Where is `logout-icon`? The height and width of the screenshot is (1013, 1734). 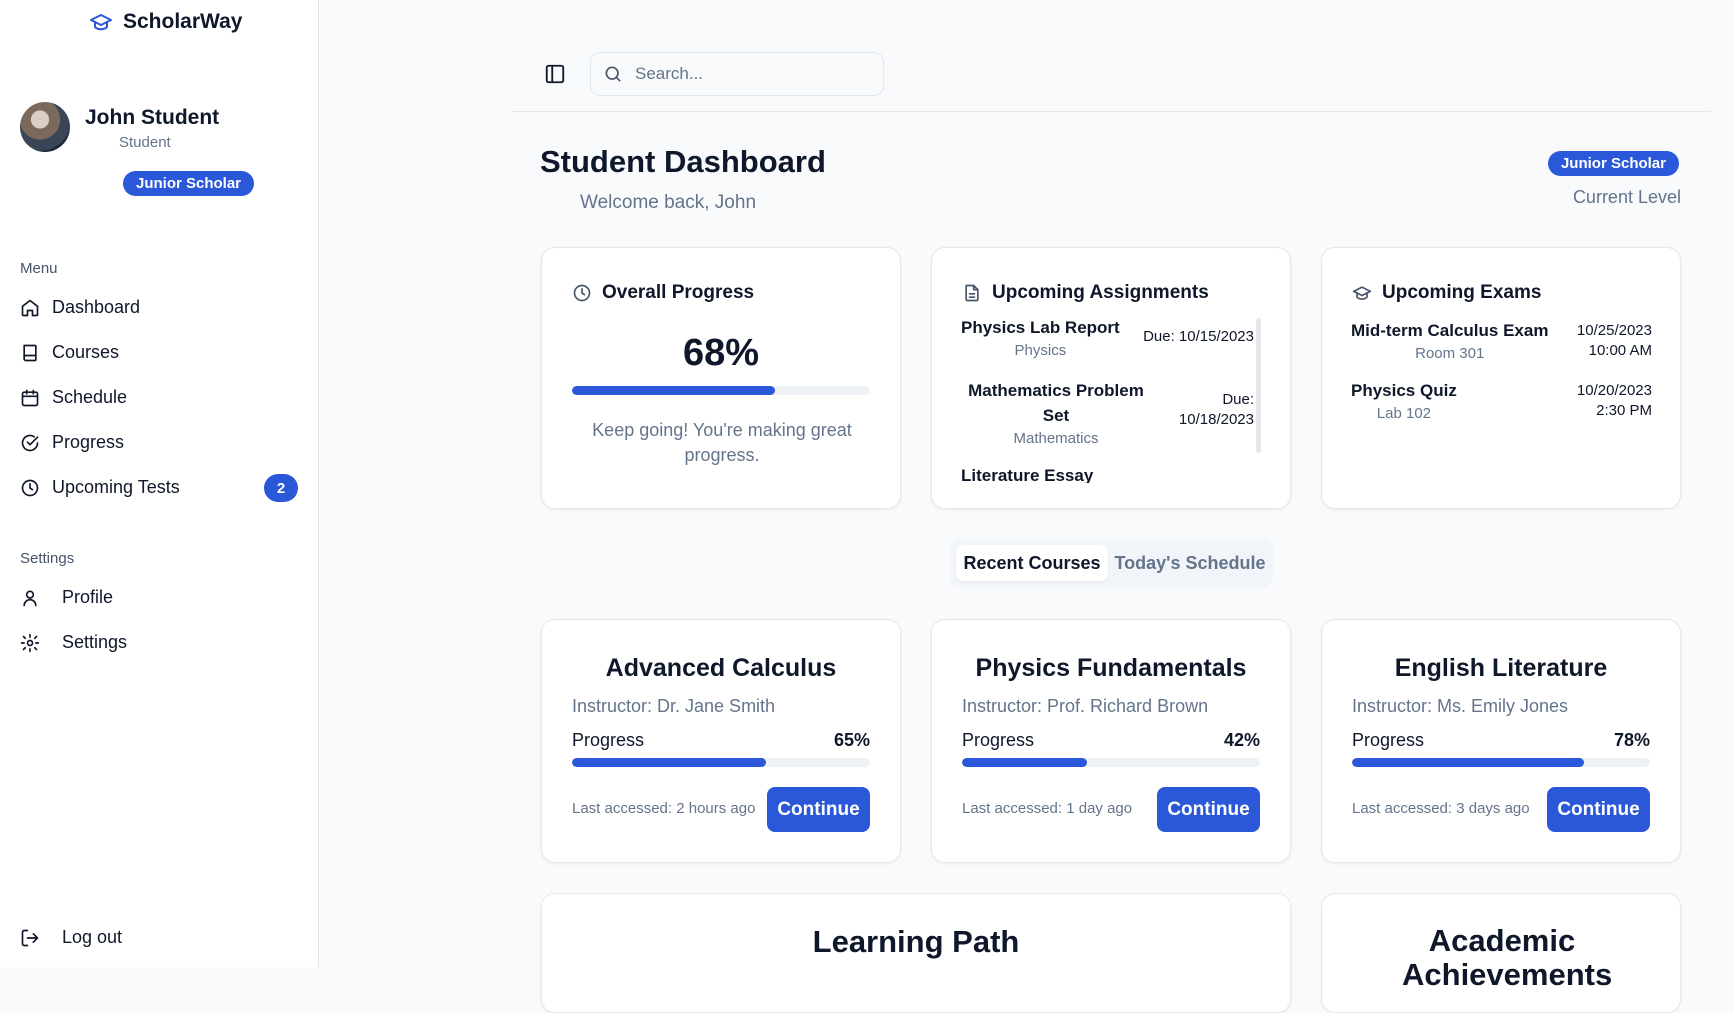
logout-icon is located at coordinates (30, 937).